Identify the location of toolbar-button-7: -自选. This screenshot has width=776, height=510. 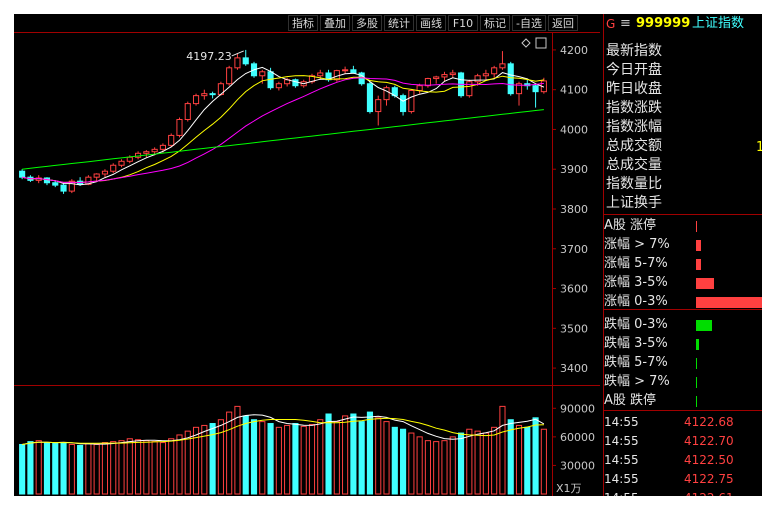
(529, 23).